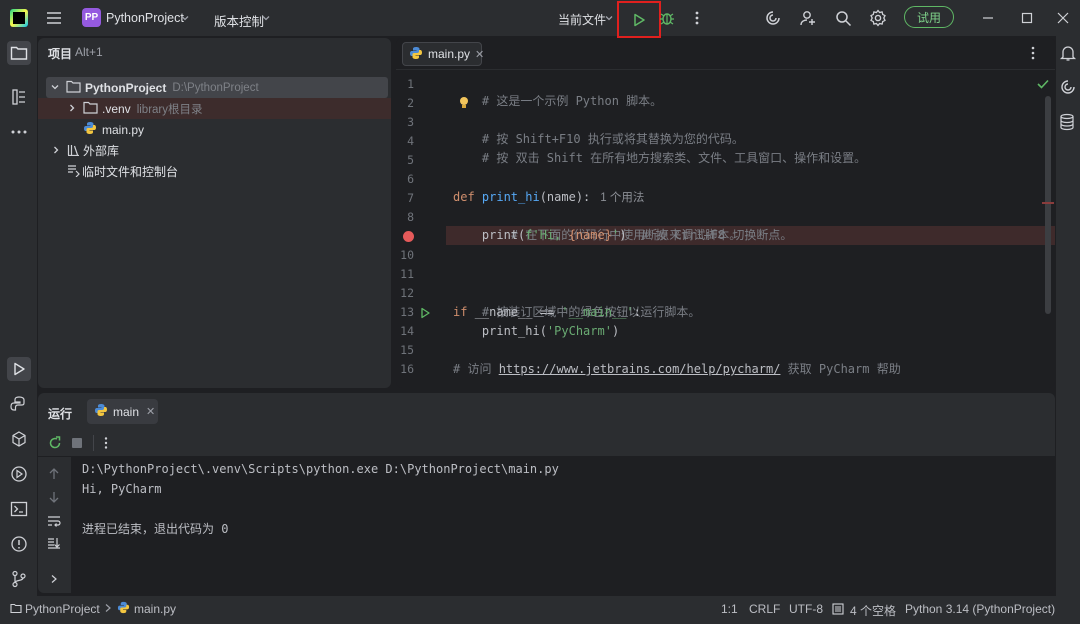 Image resolution: width=1080 pixels, height=624 pixels. What do you see at coordinates (55, 444) in the screenshot?
I see `rerun-icon` at bounding box center [55, 444].